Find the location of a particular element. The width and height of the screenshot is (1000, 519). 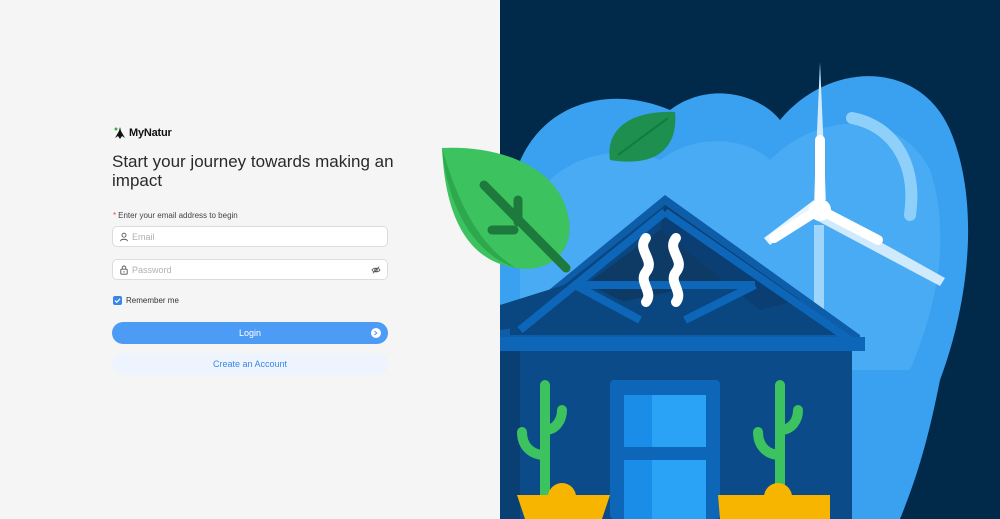

remember-checkbox is located at coordinates (117, 300).